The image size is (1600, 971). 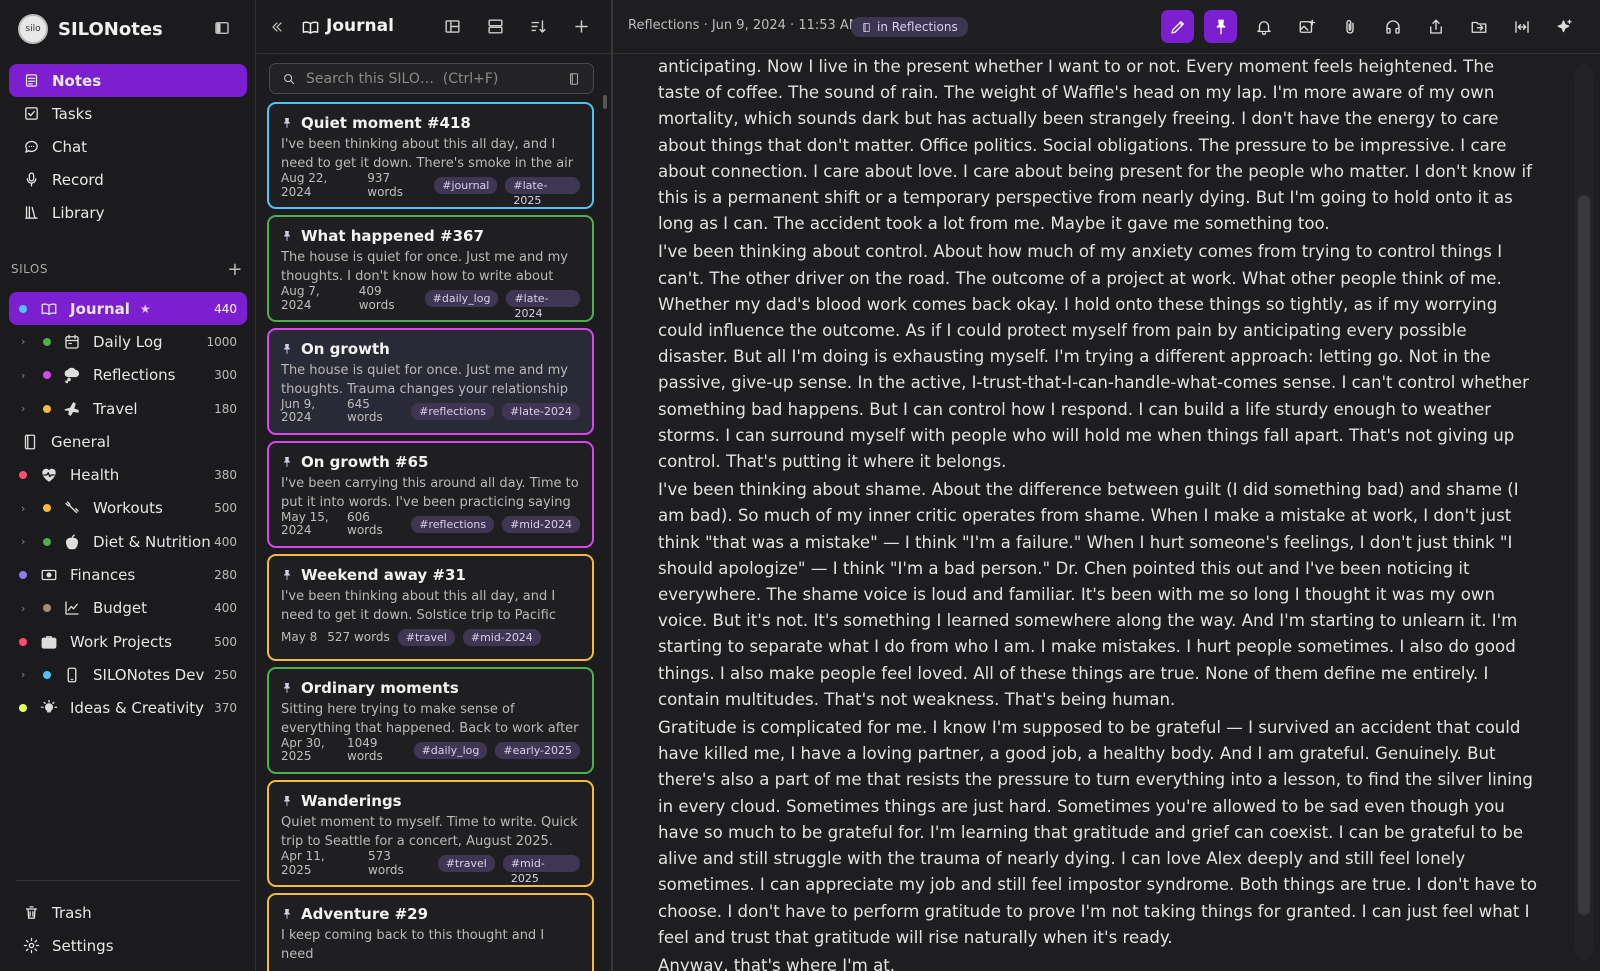 What do you see at coordinates (72, 608) in the screenshot?
I see `chart-icon` at bounding box center [72, 608].